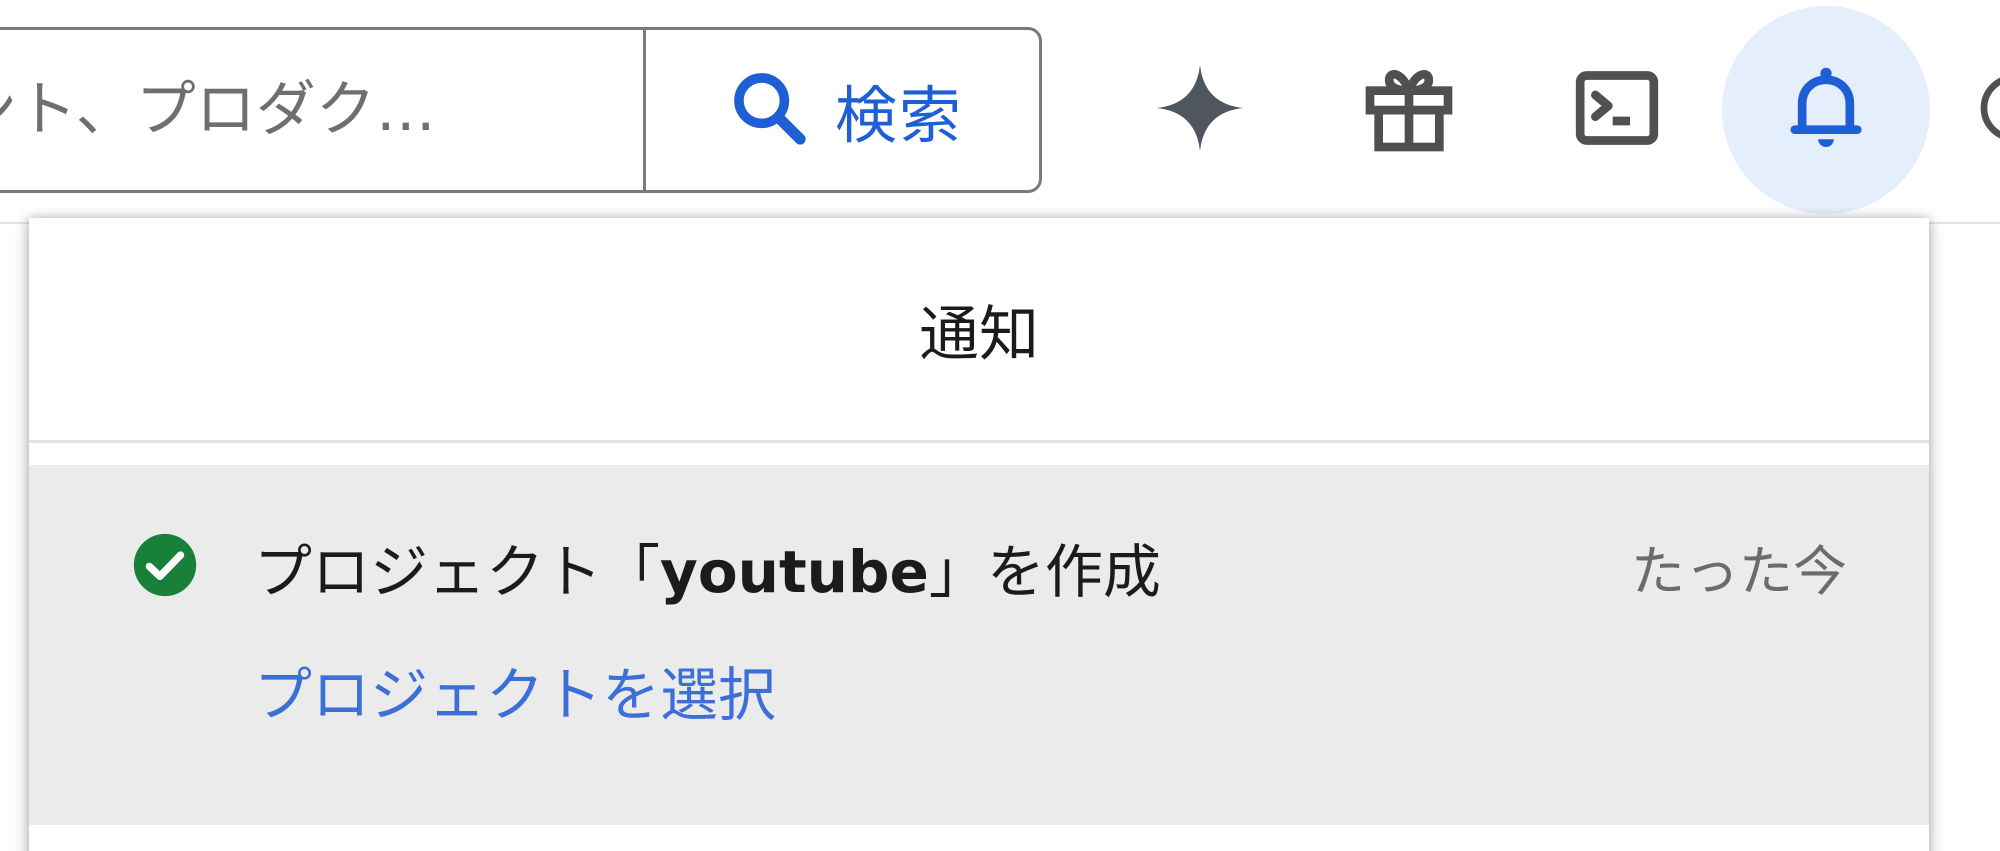 The image size is (2000, 851). Describe the element at coordinates (794, 572) in the screenshot. I see `message-project-name: youtube` at that location.